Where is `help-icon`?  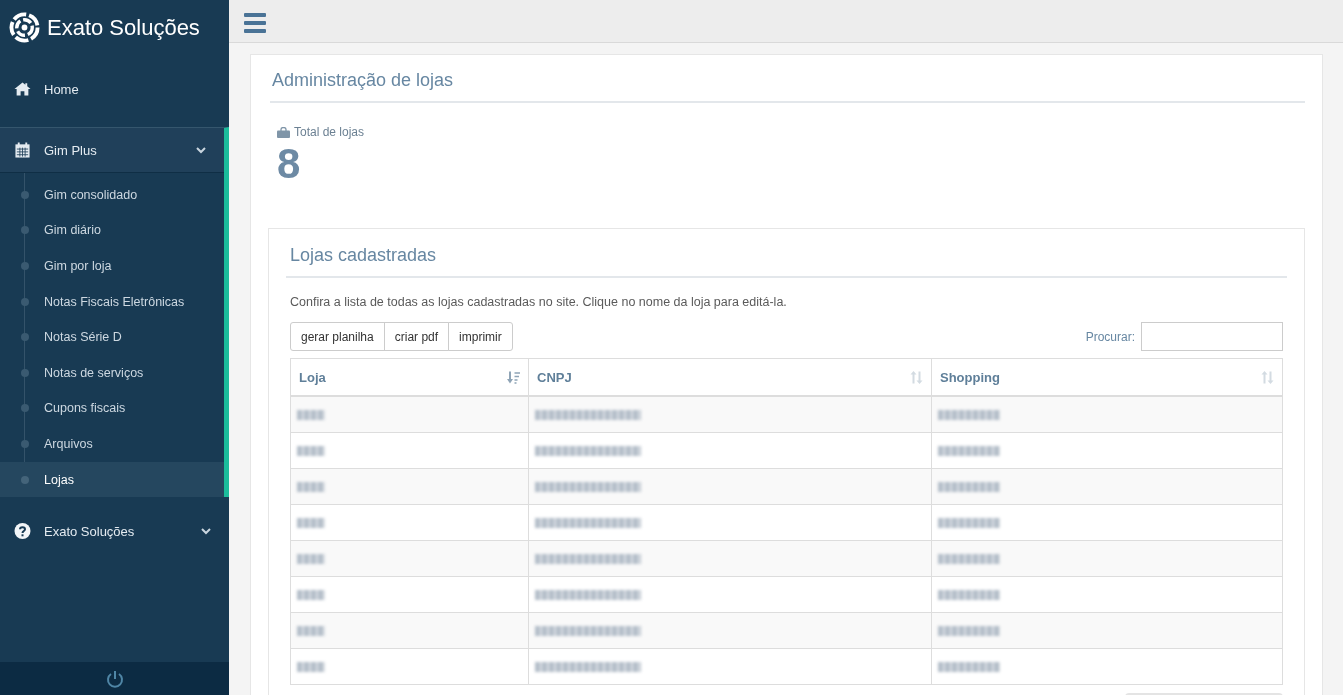 help-icon is located at coordinates (22, 531).